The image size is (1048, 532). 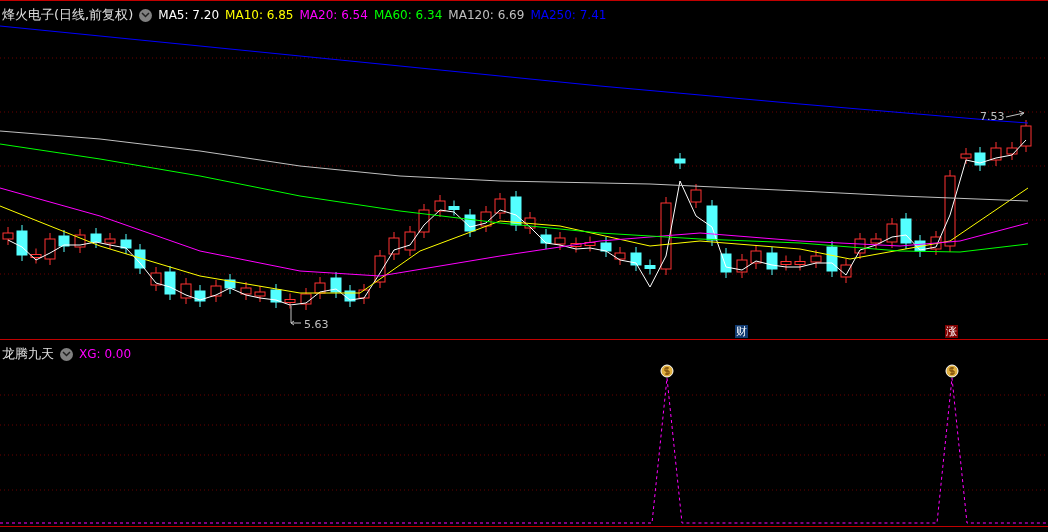 I want to click on indicator-value: MA20: 6.54, so click(x=333, y=15).